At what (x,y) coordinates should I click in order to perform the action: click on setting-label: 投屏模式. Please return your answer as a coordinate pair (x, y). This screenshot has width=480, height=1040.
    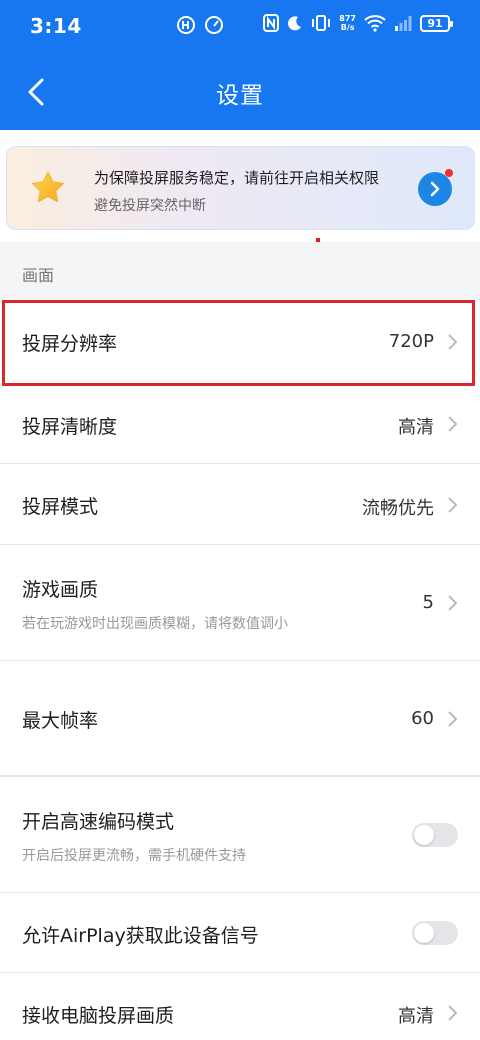
    Looking at the image, I should click on (60, 507).